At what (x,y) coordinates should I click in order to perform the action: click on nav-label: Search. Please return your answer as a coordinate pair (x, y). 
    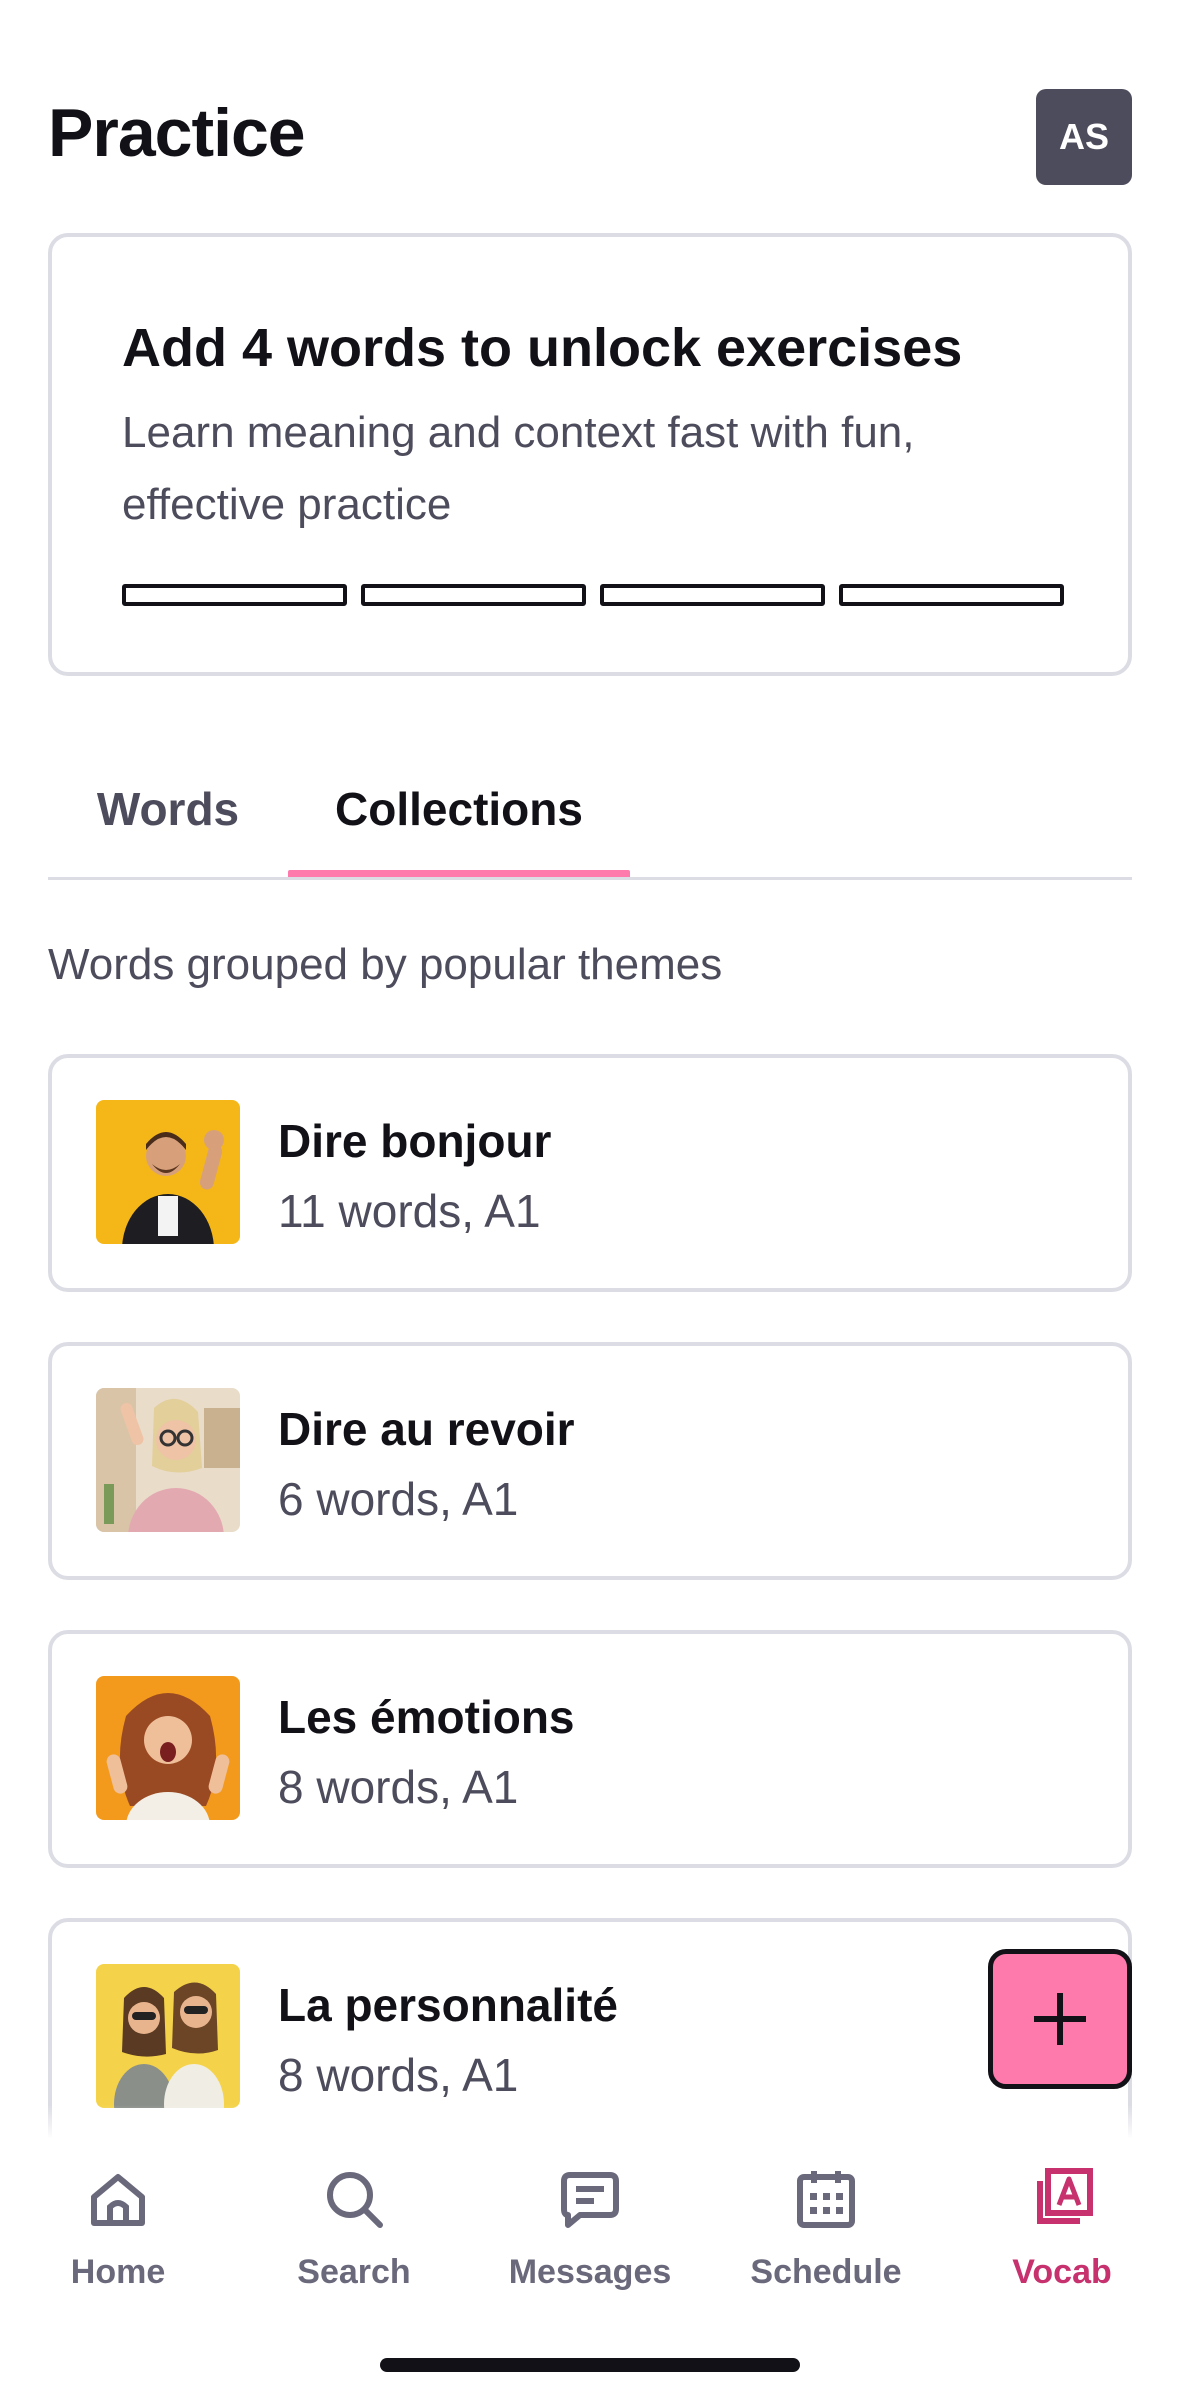
    Looking at the image, I should click on (354, 2272).